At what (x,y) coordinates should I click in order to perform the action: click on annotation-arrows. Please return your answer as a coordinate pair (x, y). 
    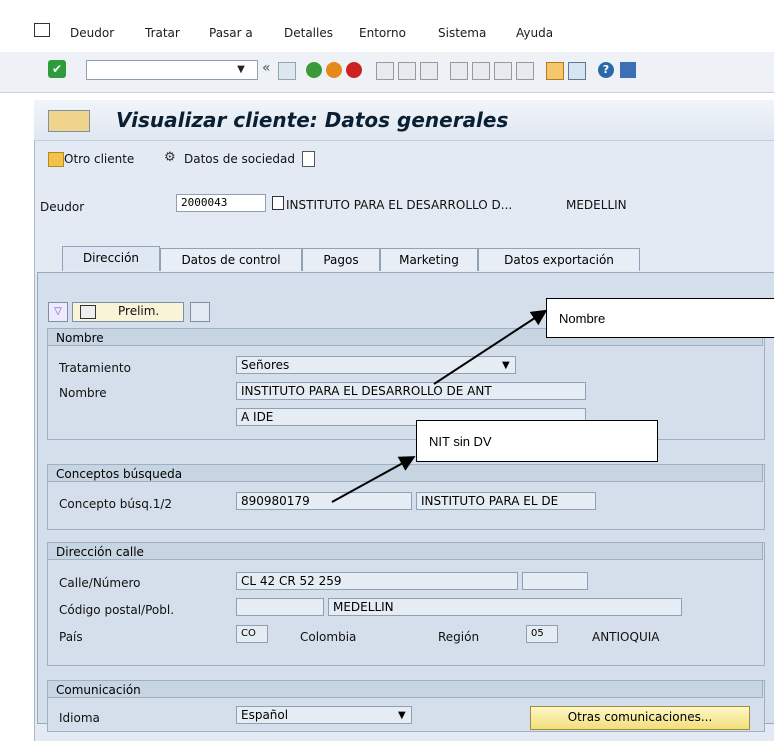
    Looking at the image, I should click on (439, 406).